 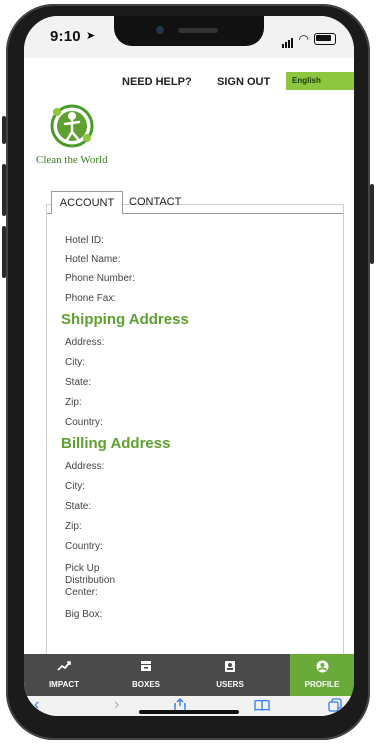 What do you see at coordinates (4, 130) in the screenshot?
I see `mute-switch` at bounding box center [4, 130].